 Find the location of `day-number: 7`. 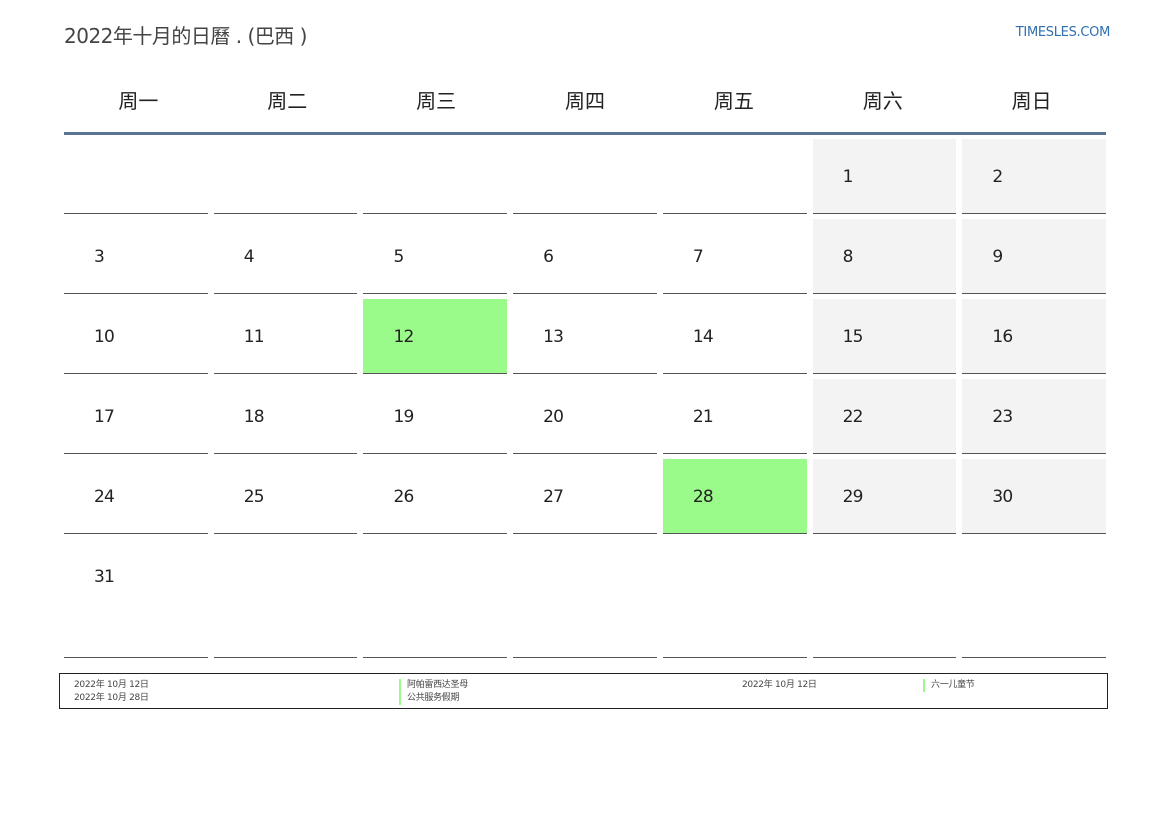

day-number: 7 is located at coordinates (698, 257).